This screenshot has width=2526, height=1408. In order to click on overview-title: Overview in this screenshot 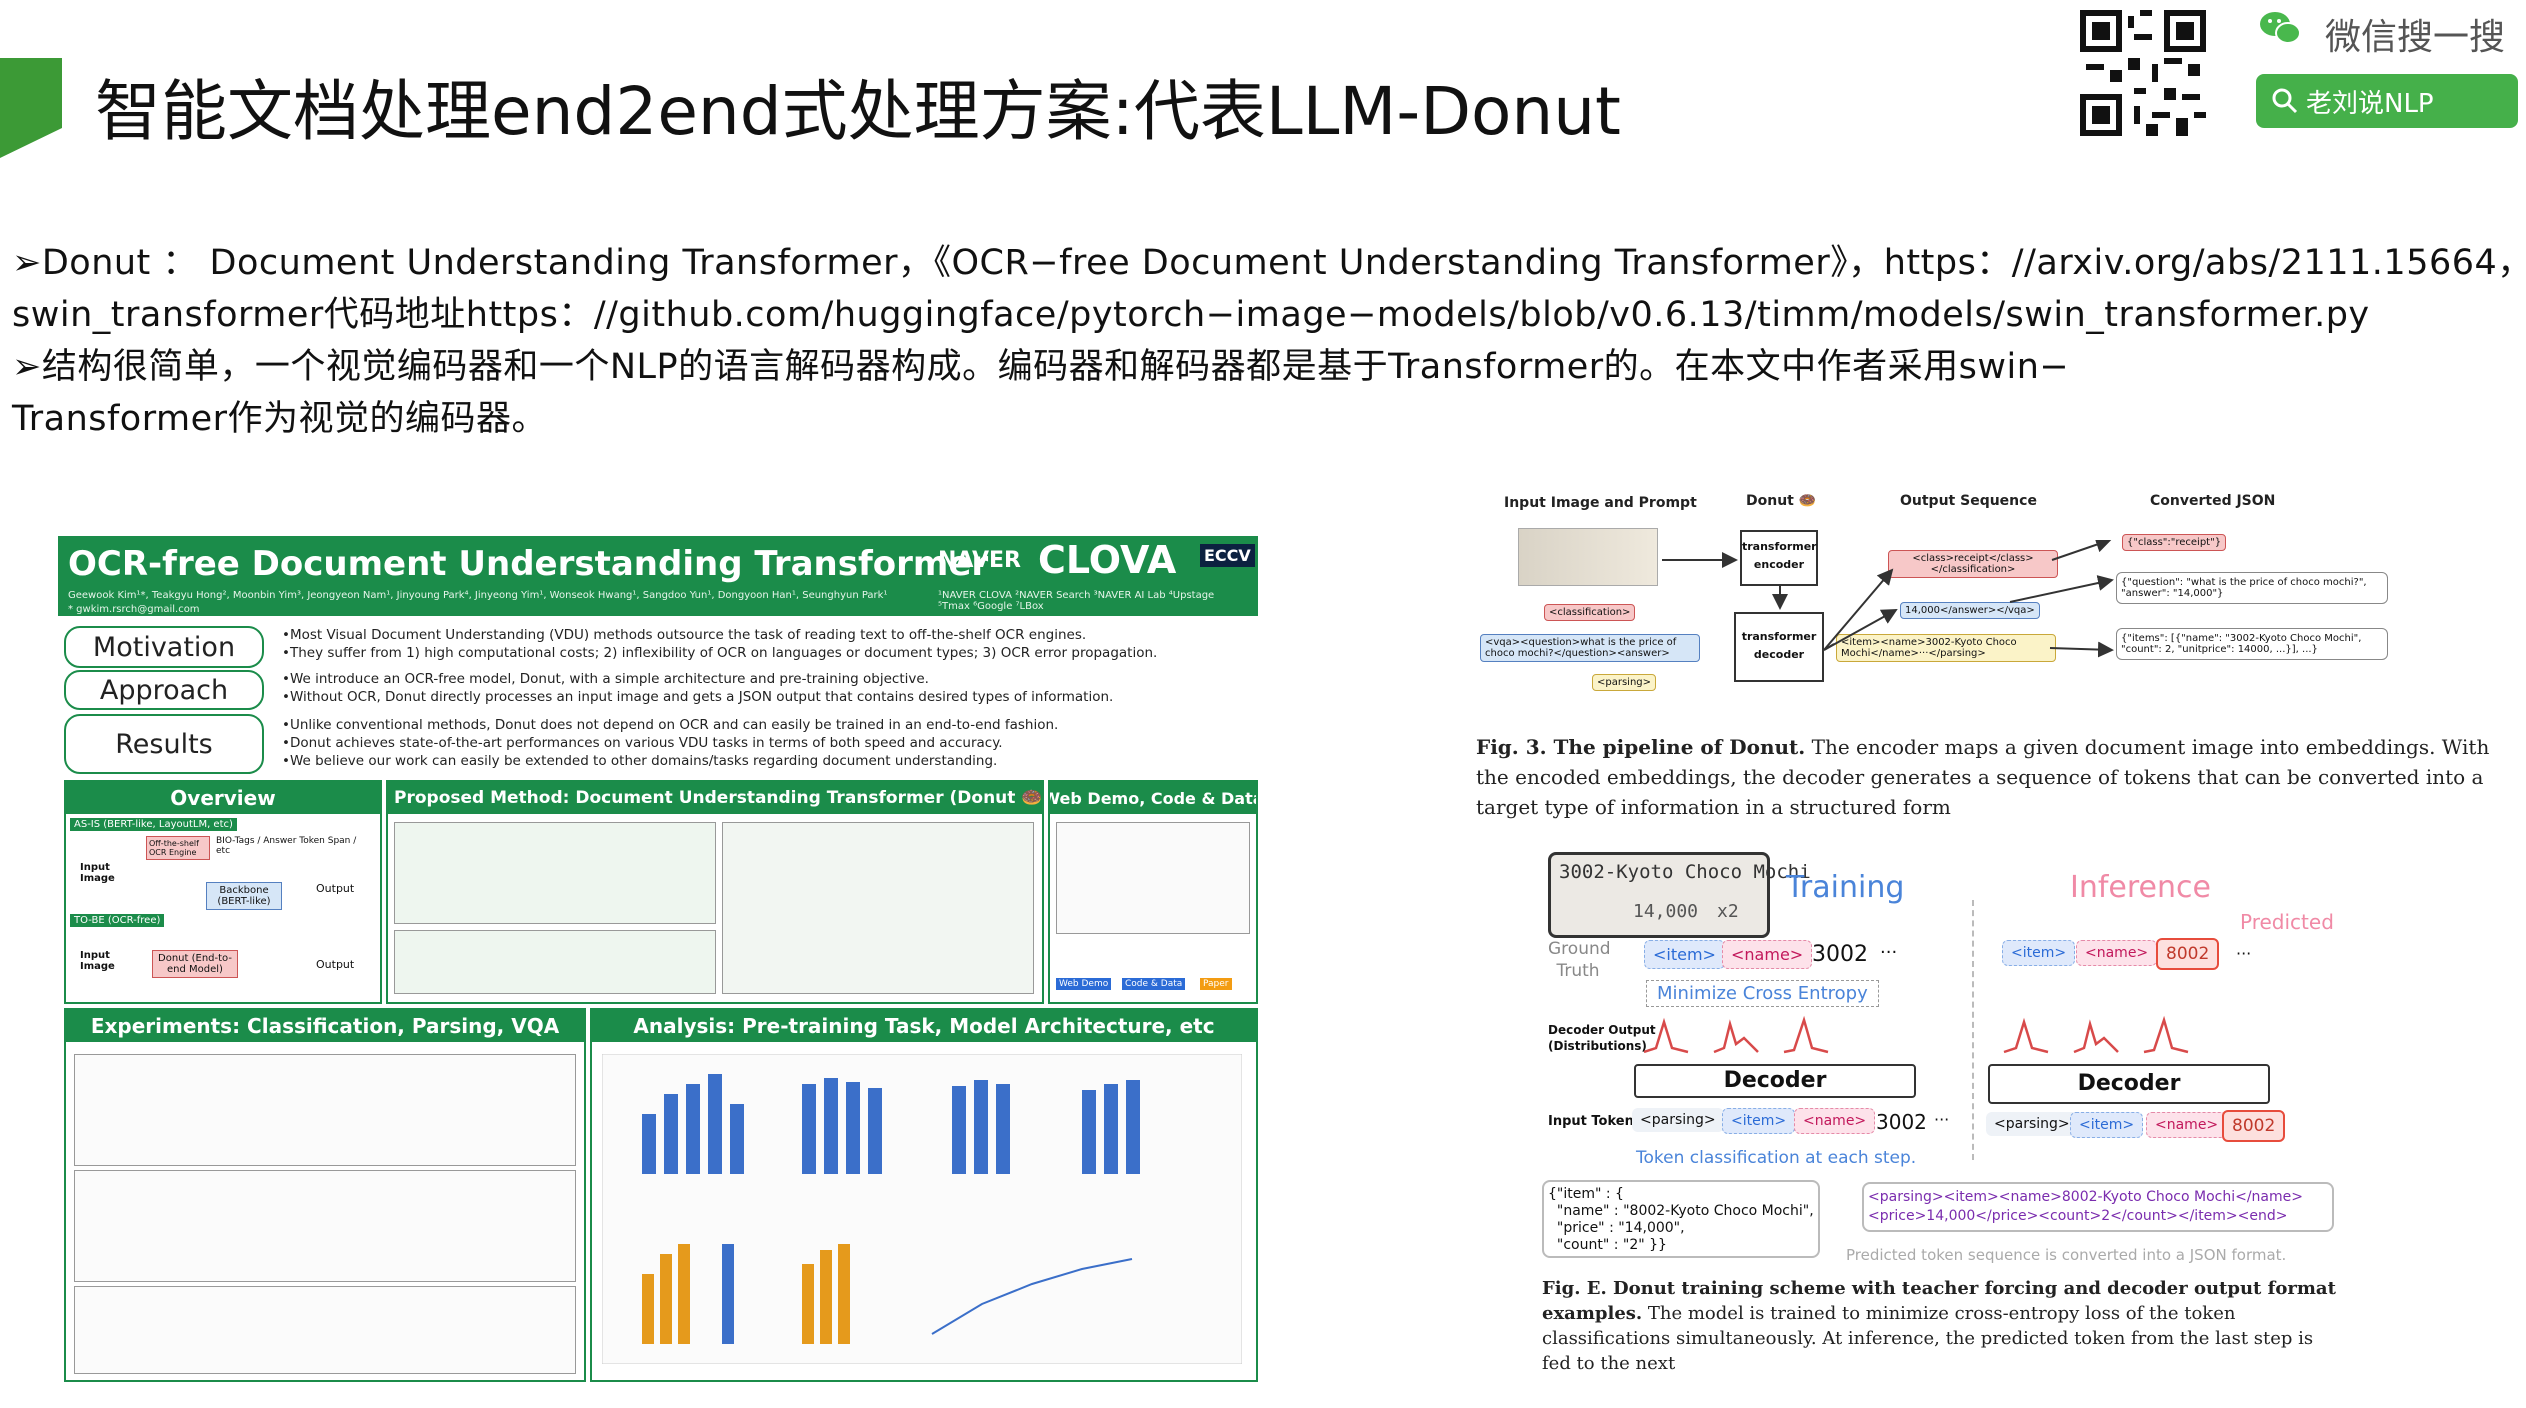, I will do `click(223, 798)`.